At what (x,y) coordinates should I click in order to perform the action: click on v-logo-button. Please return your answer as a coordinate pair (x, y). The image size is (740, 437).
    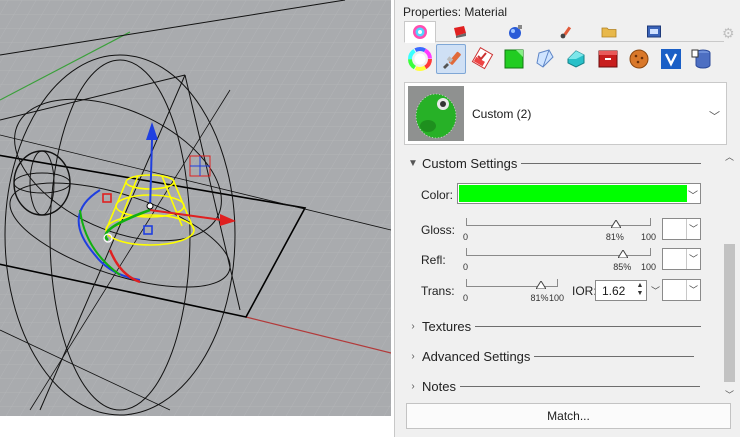
    Looking at the image, I should click on (671, 59).